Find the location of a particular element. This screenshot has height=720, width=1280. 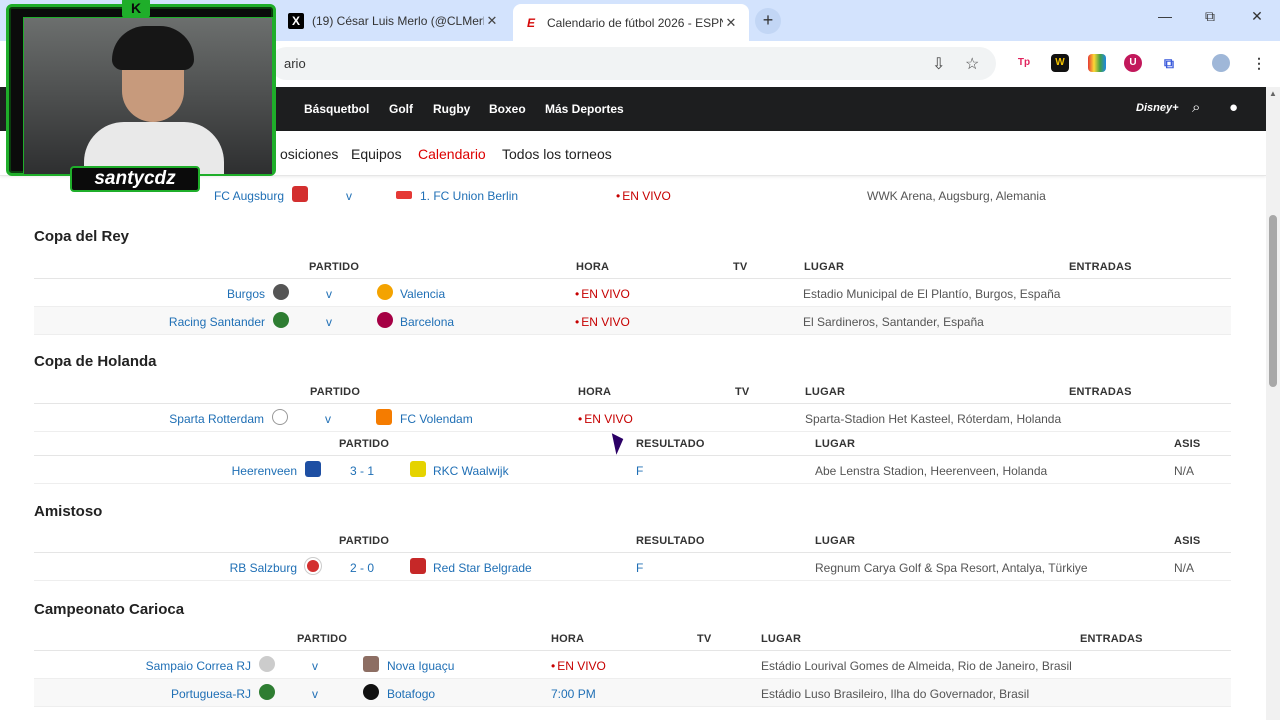

tab-espn-calendar: E Calendario de fútbol 2026 - ESPN ✕ is located at coordinates (631, 22).